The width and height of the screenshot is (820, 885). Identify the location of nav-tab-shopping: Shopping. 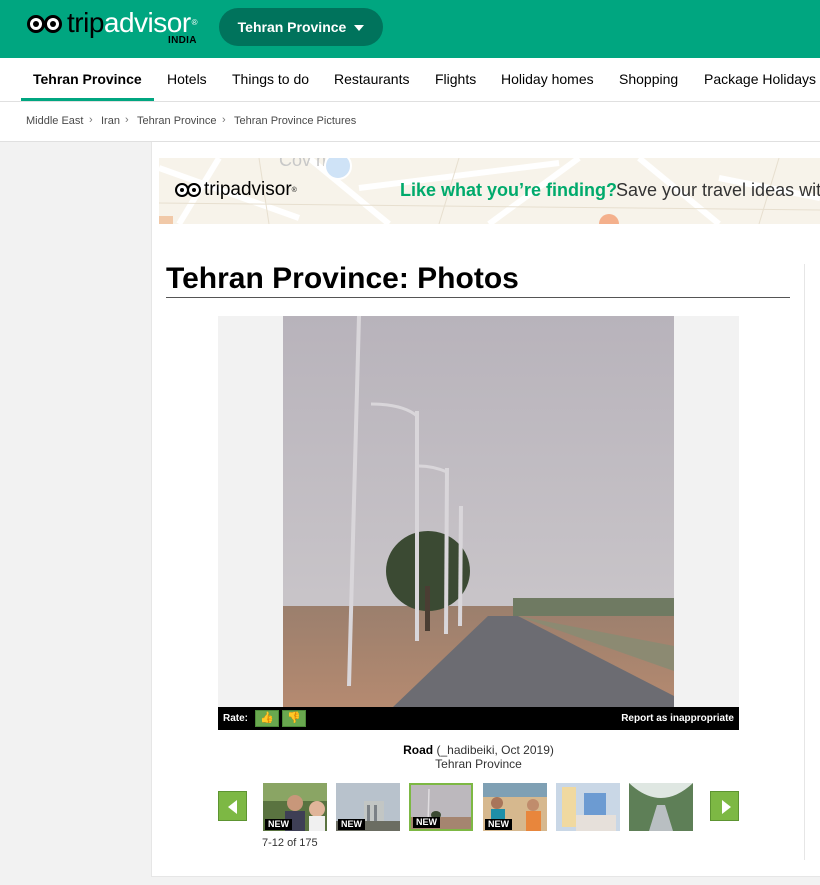
(648, 79).